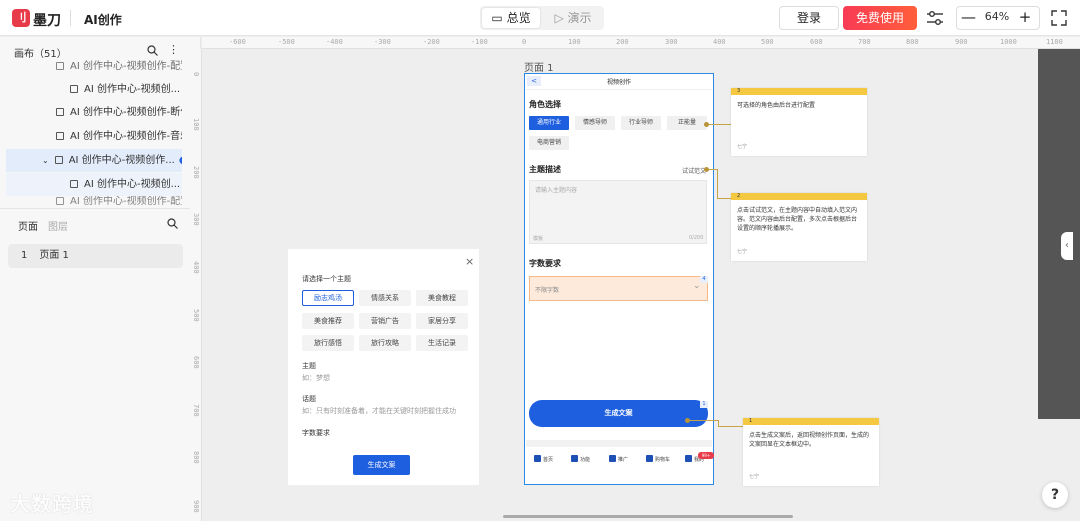  What do you see at coordinates (524, 42) in the screenshot?
I see `ruler-tick-label: 0` at bounding box center [524, 42].